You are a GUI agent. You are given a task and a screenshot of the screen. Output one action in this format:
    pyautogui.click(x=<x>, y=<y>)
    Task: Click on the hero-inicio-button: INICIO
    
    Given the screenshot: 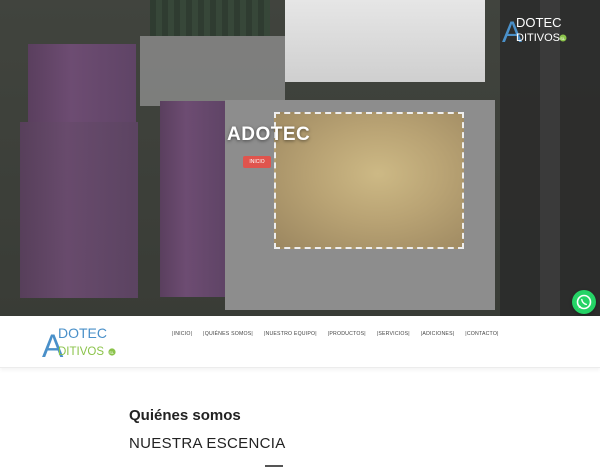 What is the action you would take?
    pyautogui.click(x=257, y=162)
    